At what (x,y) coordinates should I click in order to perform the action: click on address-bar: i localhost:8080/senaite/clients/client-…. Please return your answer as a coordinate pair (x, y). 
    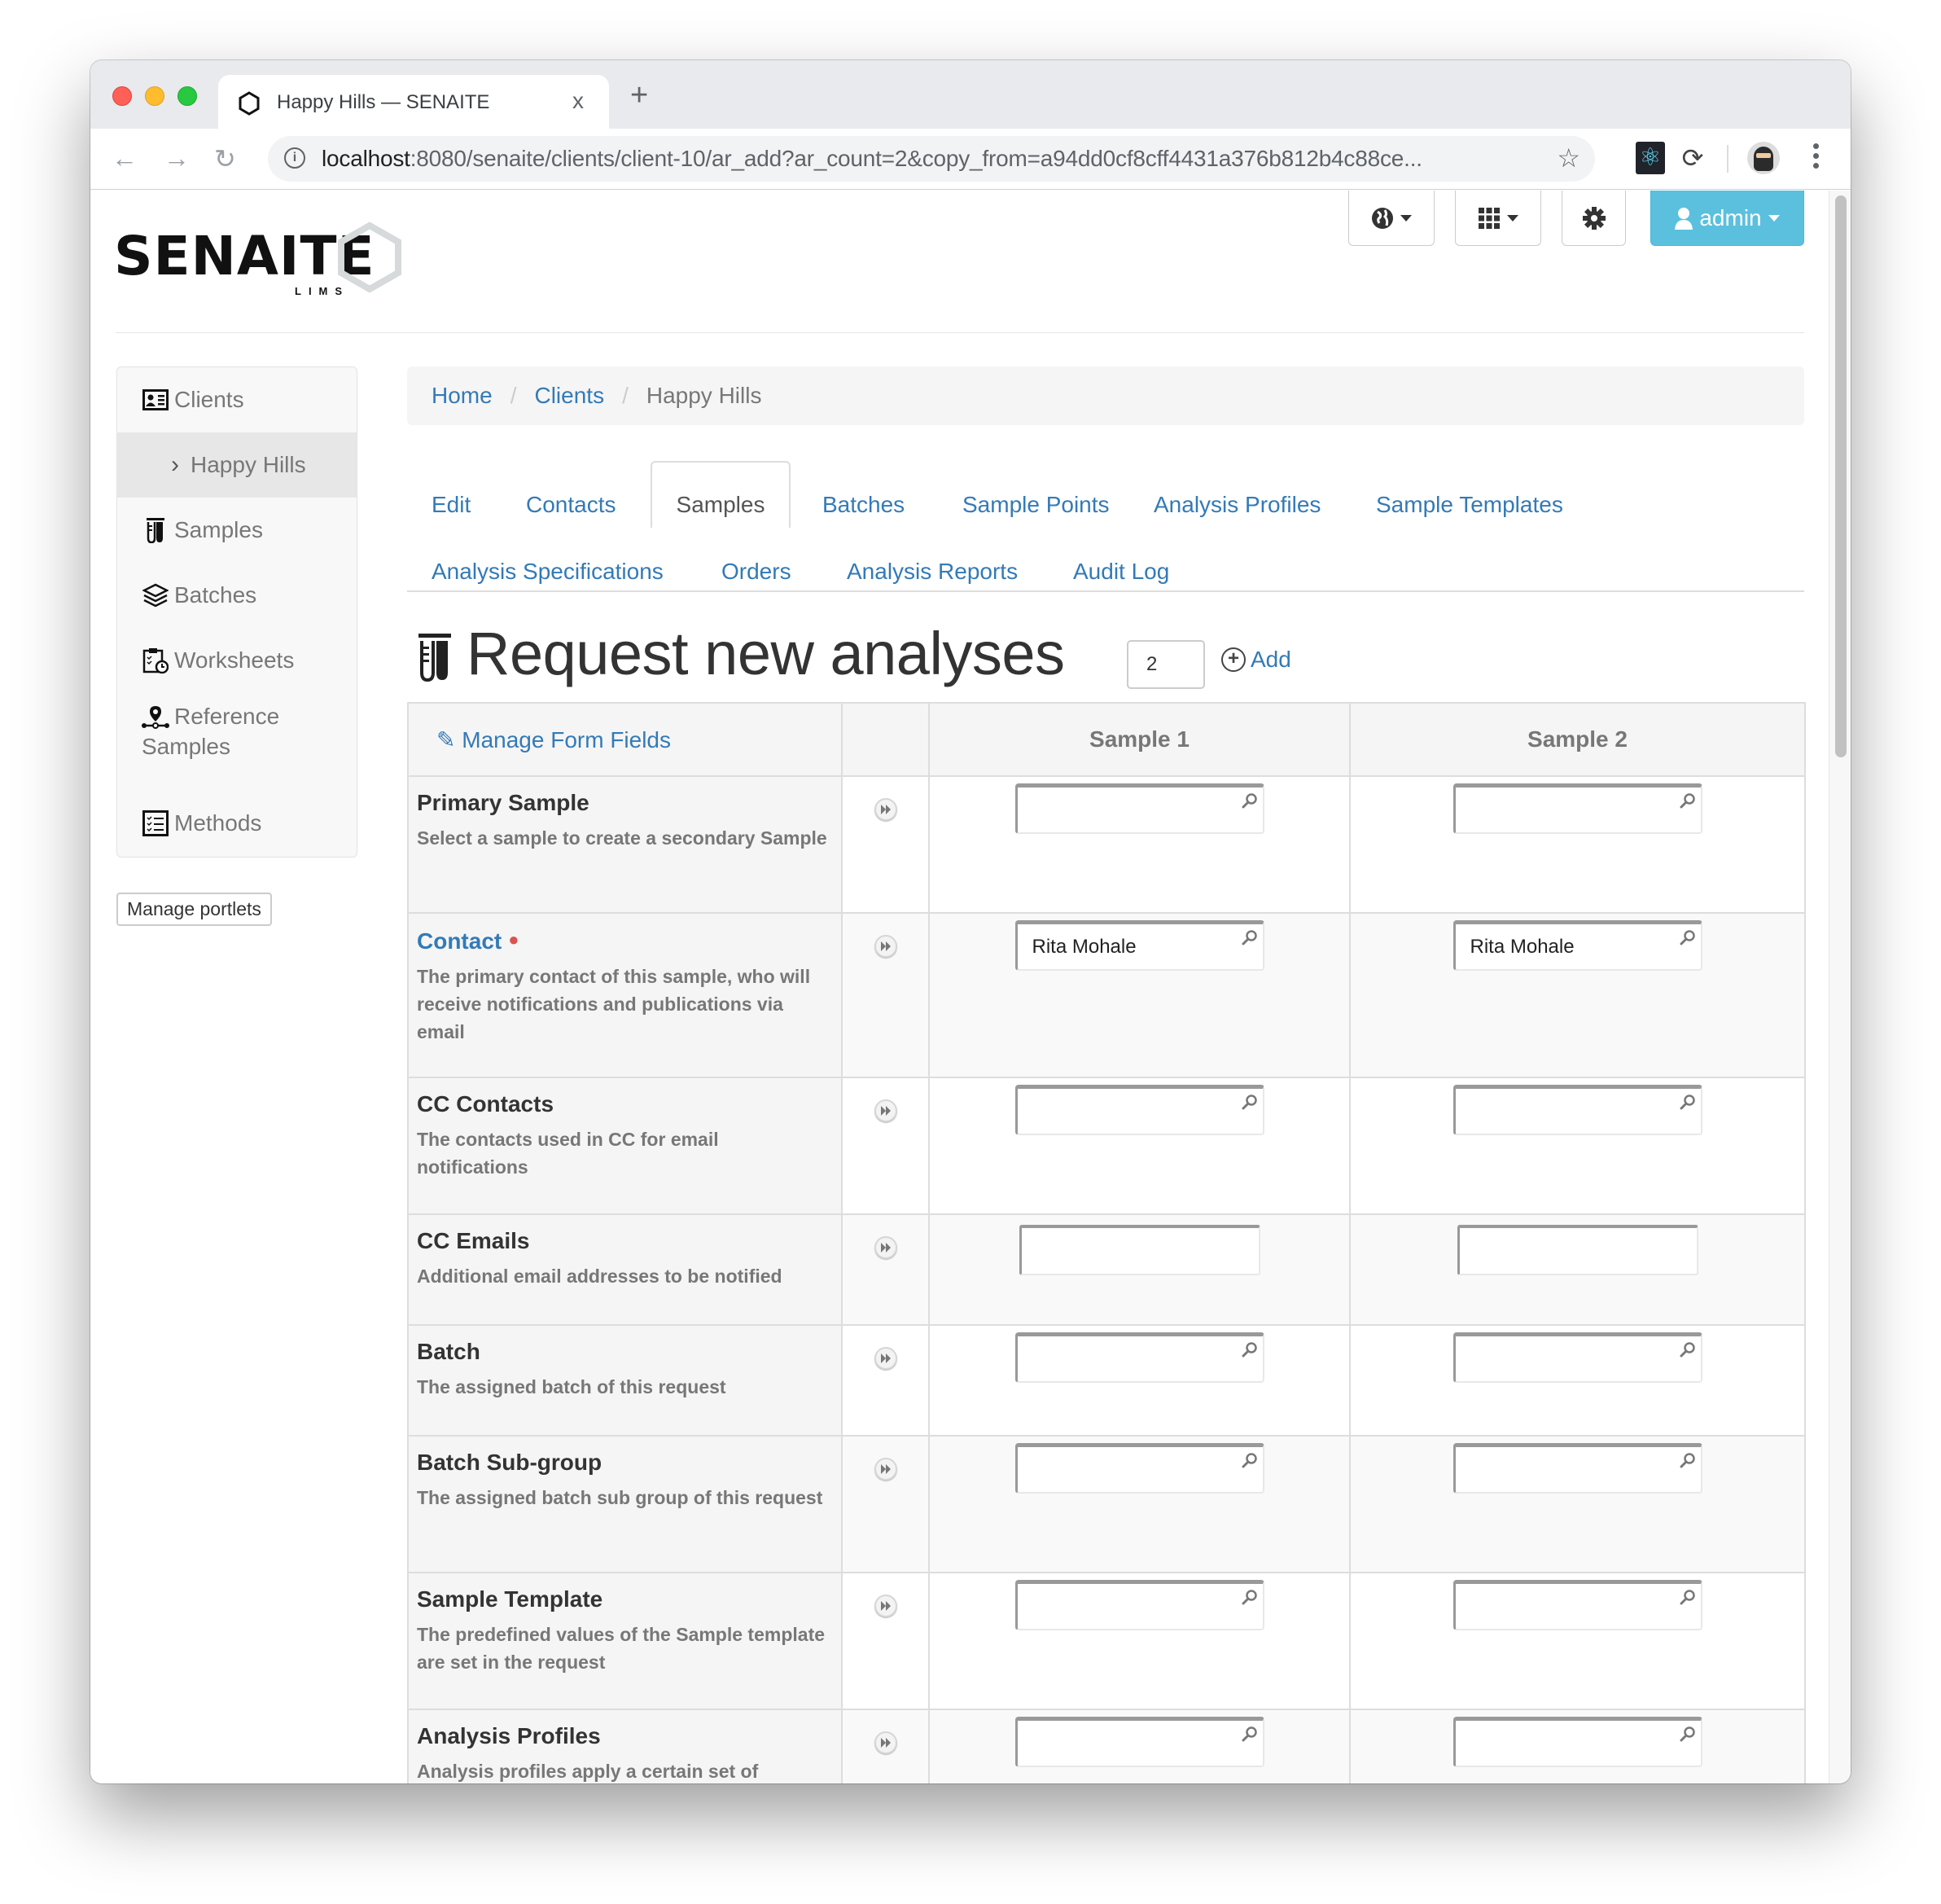
    Looking at the image, I should click on (931, 159).